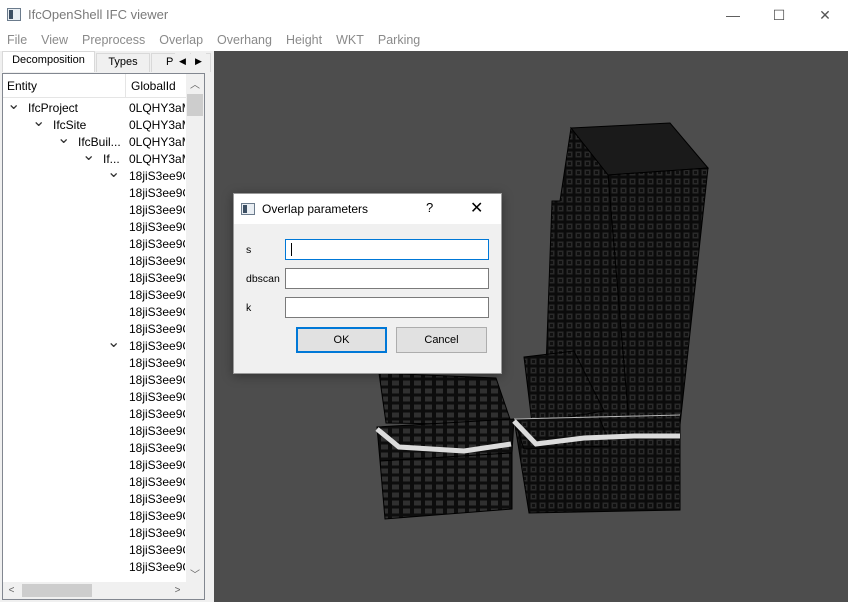 The width and height of the screenshot is (848, 602). Describe the element at coordinates (429, 207) in the screenshot. I see `help-icon: ?` at that location.